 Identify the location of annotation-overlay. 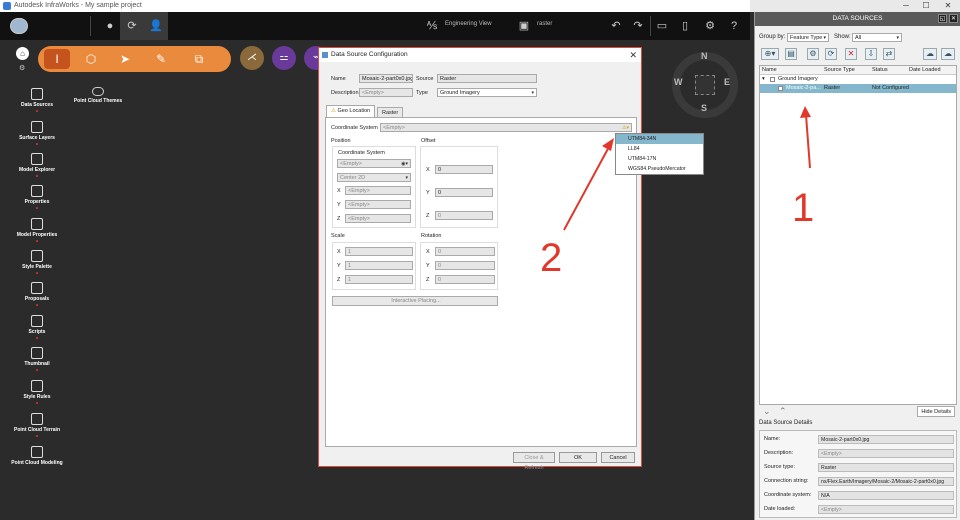
(687, 168).